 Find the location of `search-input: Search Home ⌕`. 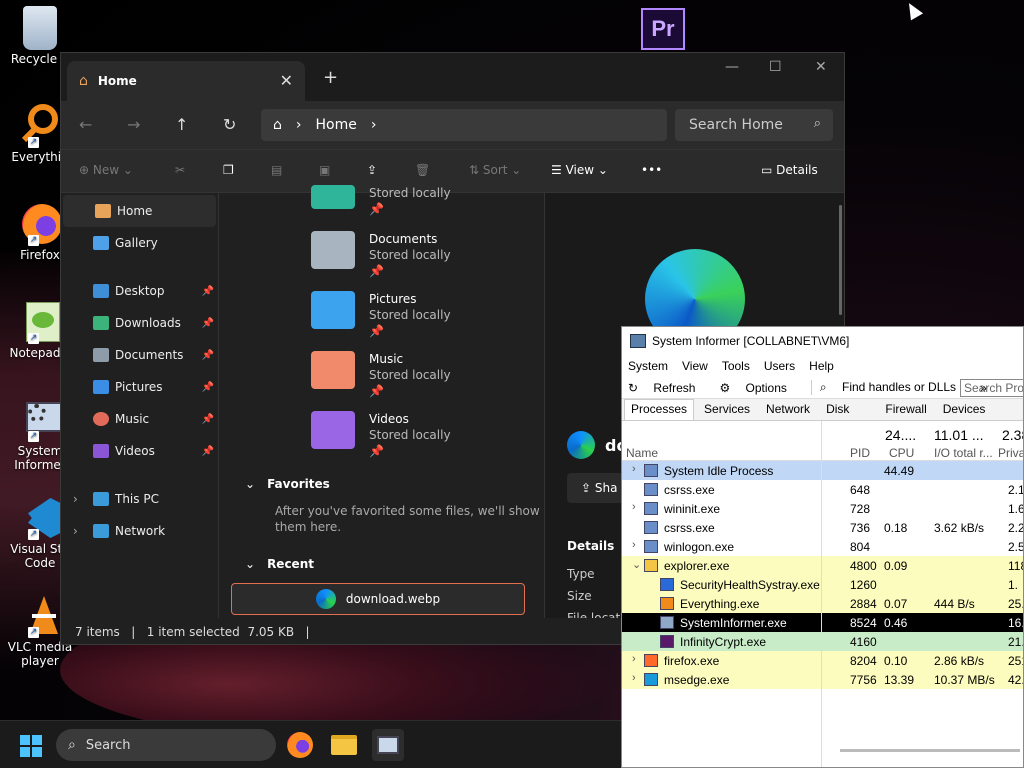

search-input: Search Home ⌕ is located at coordinates (754, 125).